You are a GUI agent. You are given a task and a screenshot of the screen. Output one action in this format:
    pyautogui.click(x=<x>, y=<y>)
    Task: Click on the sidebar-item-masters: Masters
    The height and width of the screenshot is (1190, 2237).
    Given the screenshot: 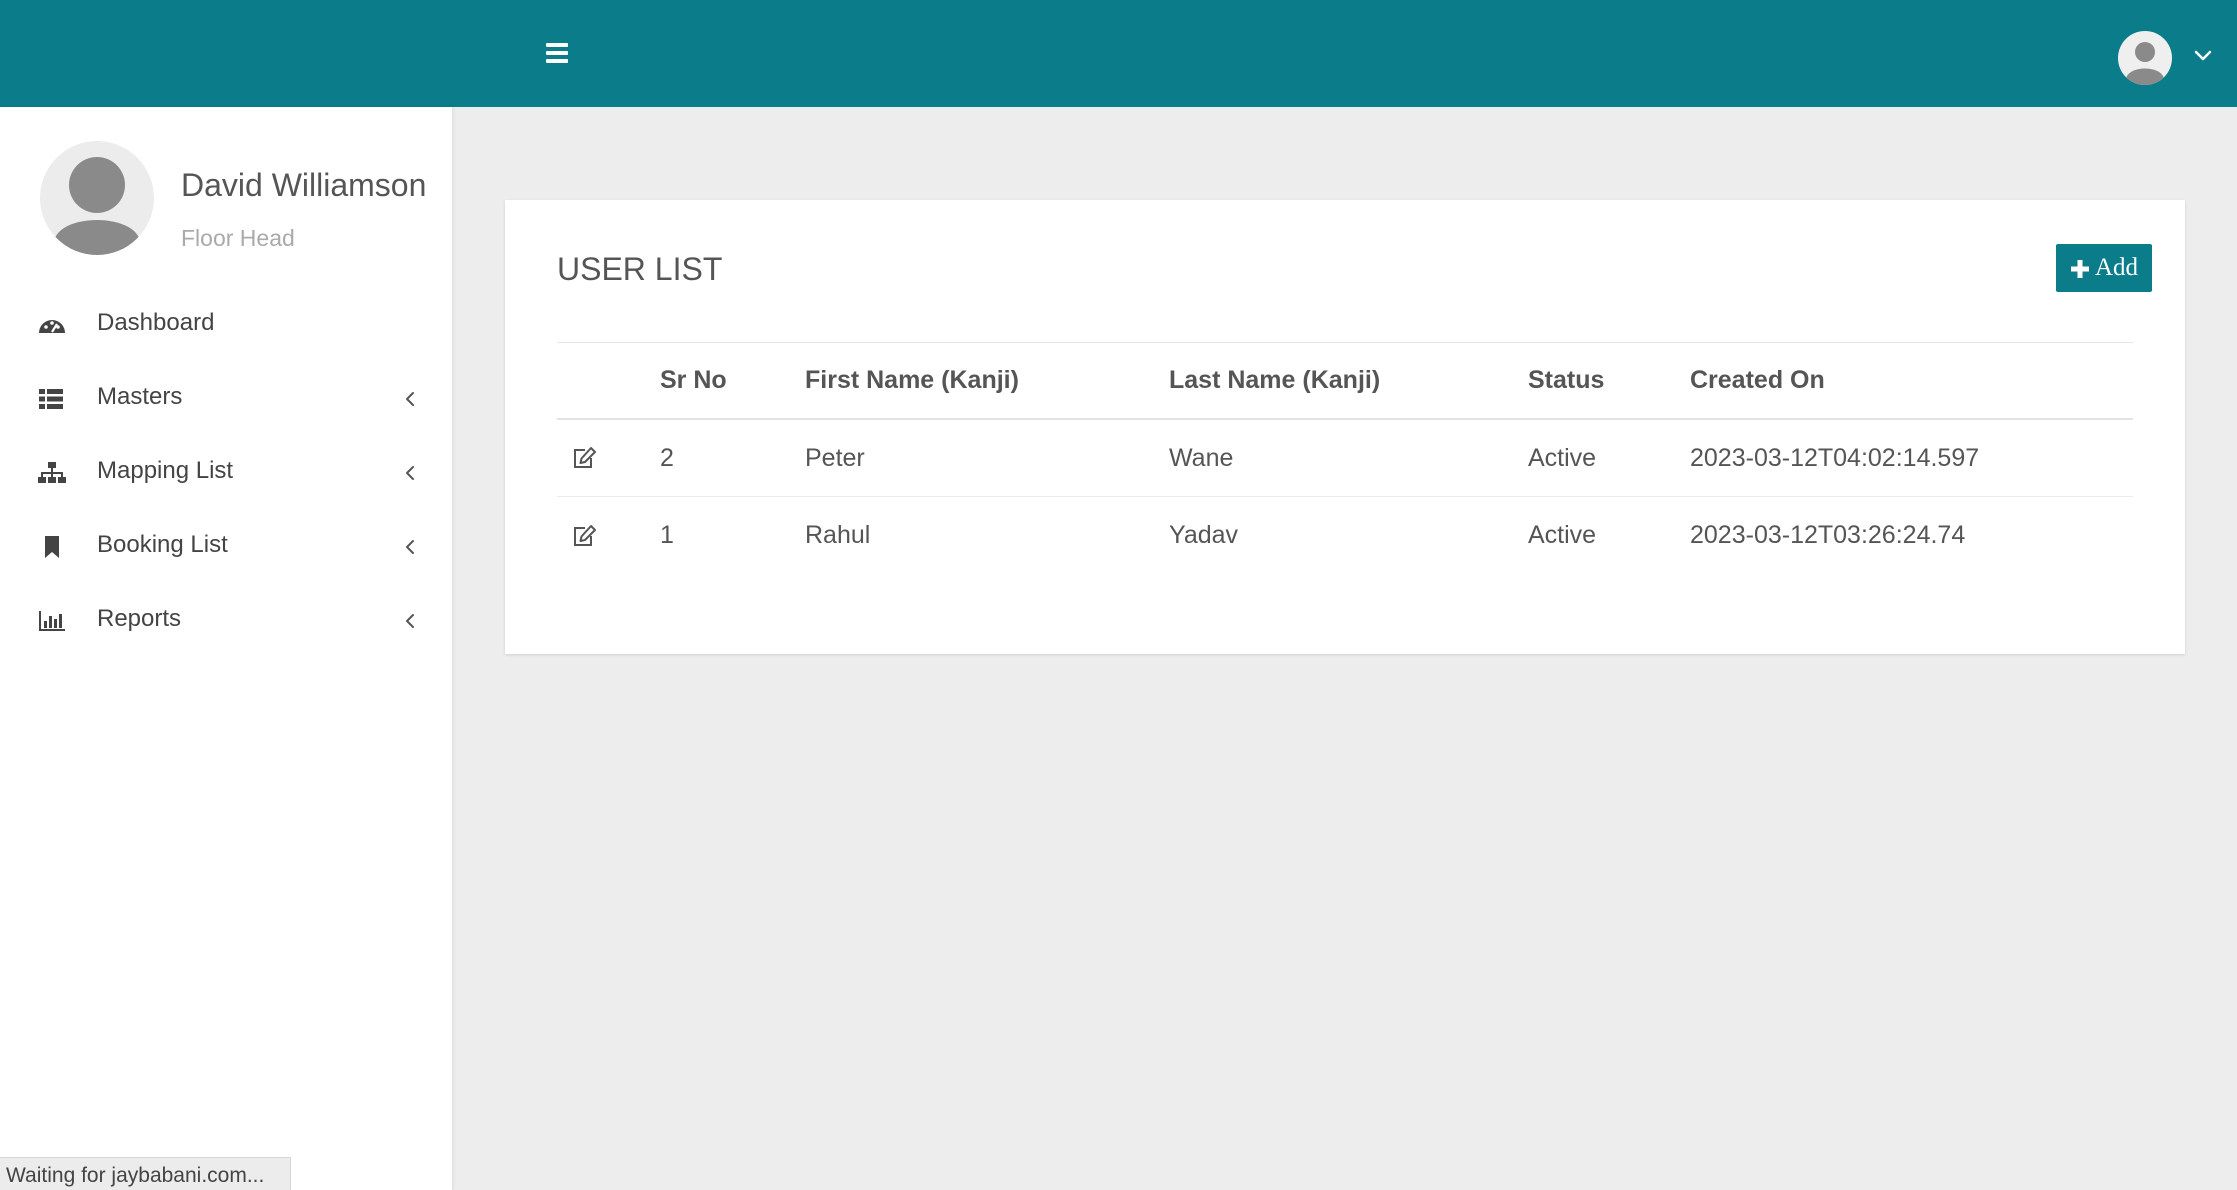 What is the action you would take?
    pyautogui.click(x=226, y=398)
    